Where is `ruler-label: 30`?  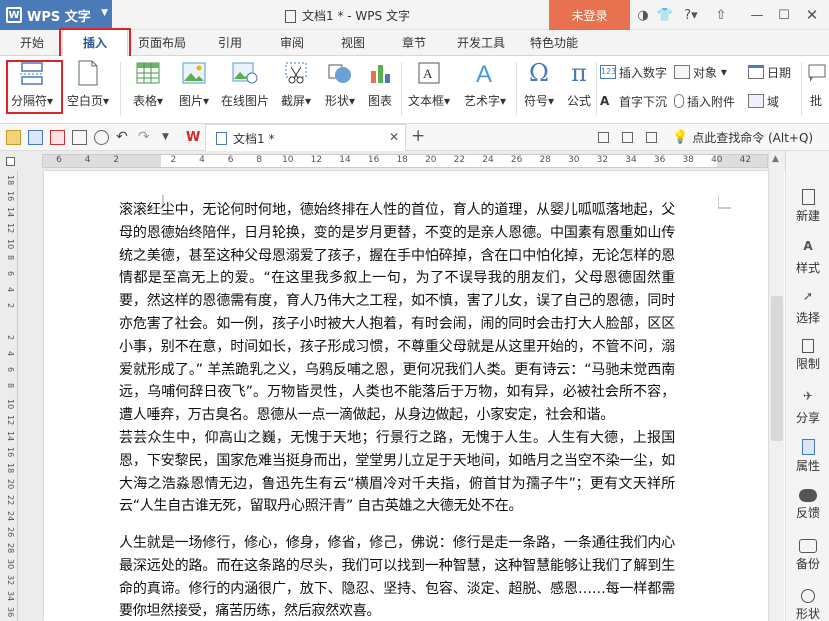
ruler-label: 30 is located at coordinates (574, 160).